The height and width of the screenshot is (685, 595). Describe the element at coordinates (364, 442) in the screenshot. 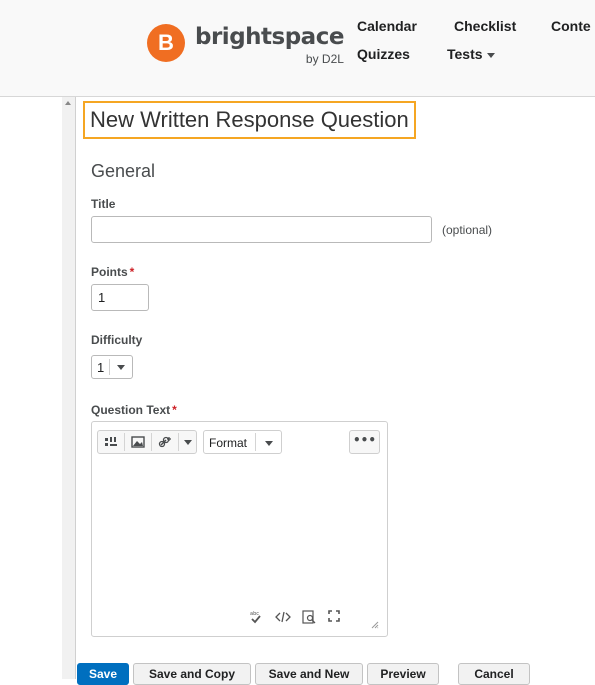

I see `more-options-button: •••` at that location.